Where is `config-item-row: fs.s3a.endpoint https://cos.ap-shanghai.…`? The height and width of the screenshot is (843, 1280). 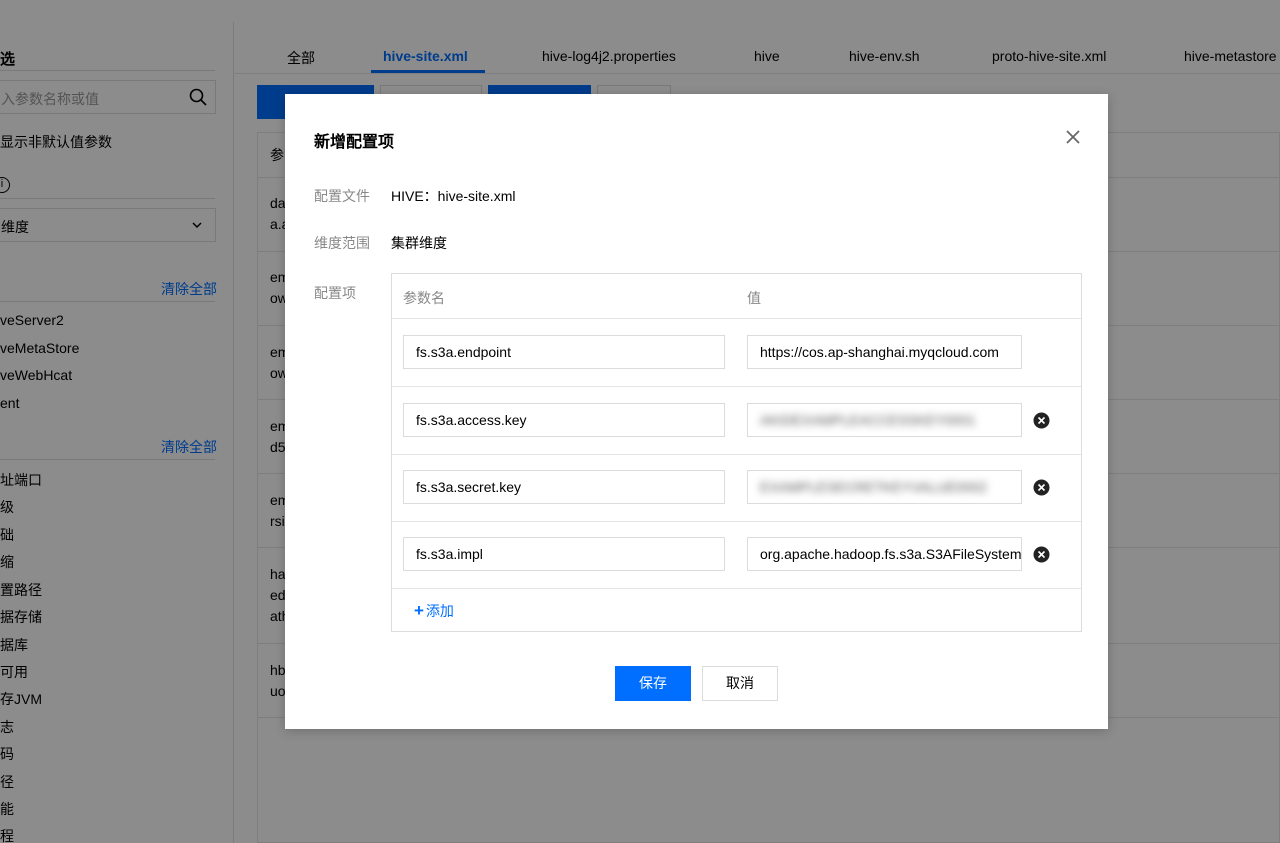
config-item-row: fs.s3a.endpoint https://cos.ap-shanghai.… is located at coordinates (736, 353).